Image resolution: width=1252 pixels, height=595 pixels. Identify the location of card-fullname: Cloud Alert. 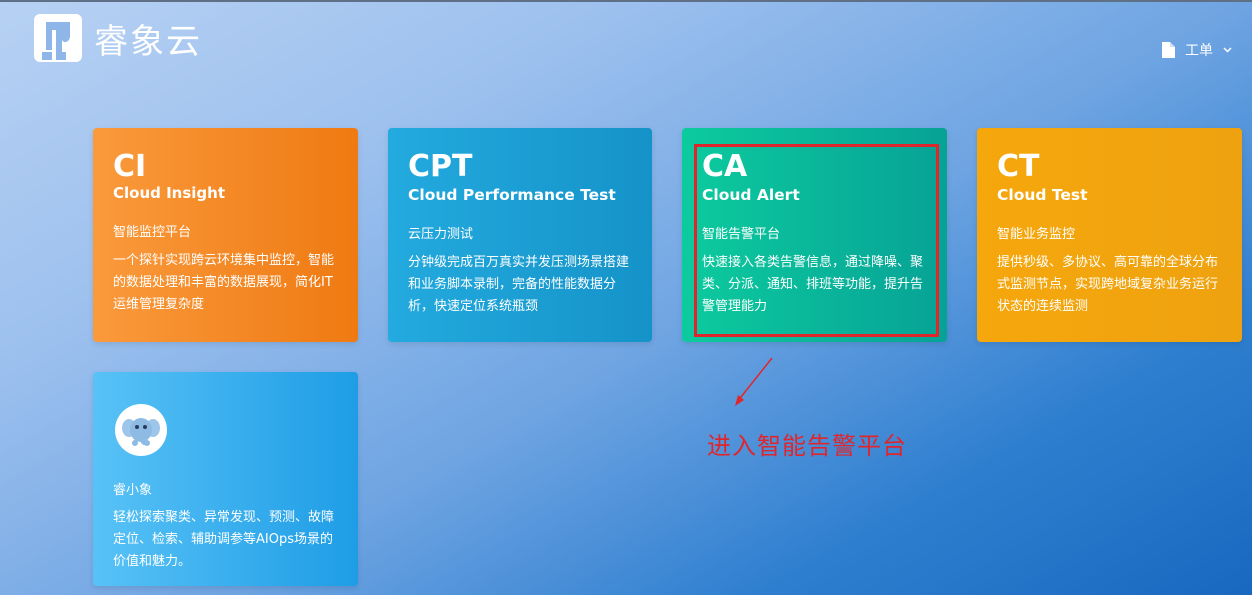
(751, 195).